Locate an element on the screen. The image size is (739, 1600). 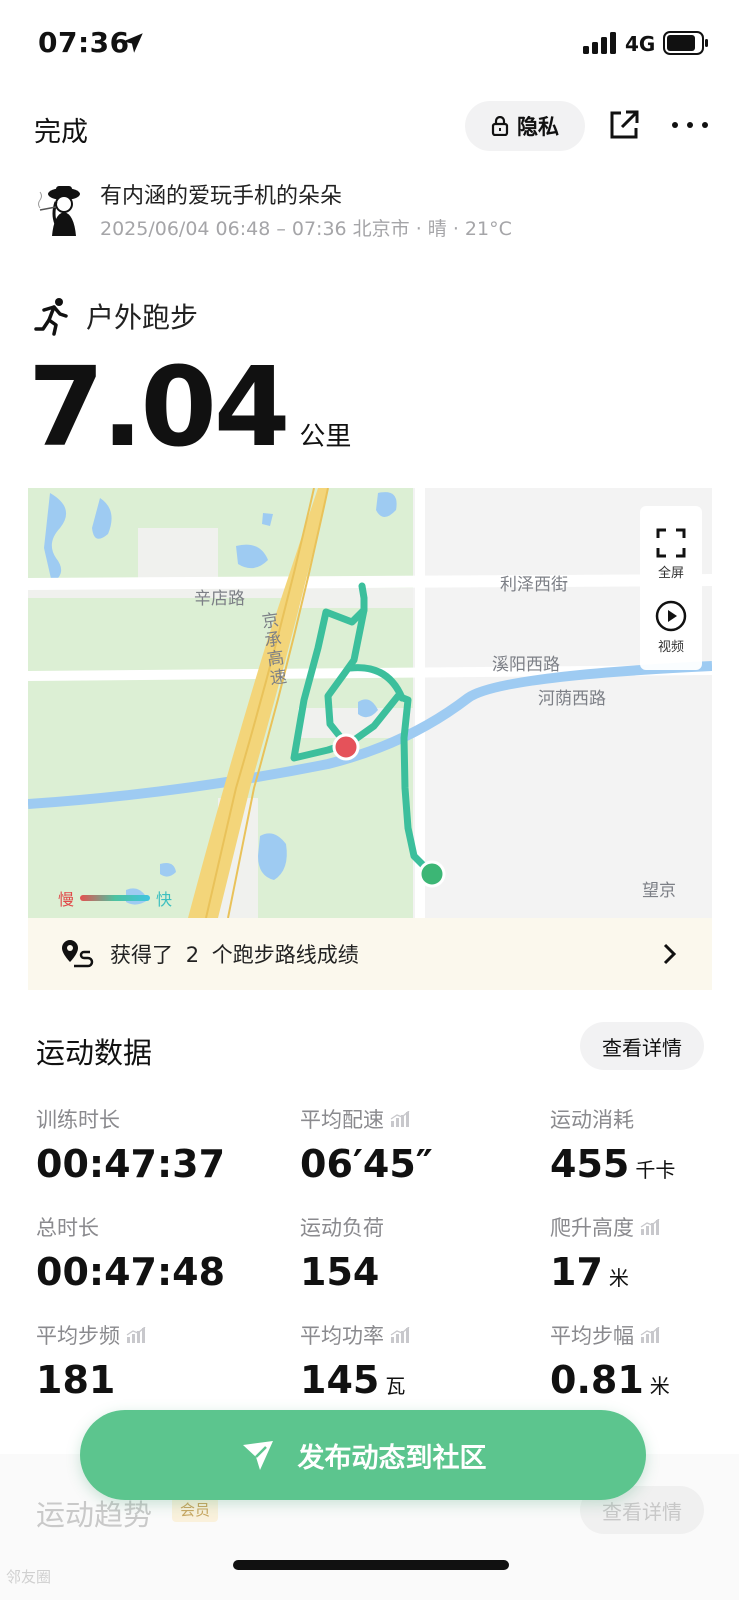
share-icon is located at coordinates (624, 125).